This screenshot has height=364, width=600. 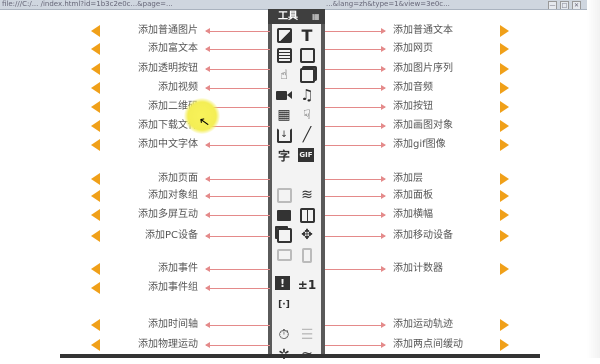 I want to click on right-tool-label: 添加gif图像, so click(x=419, y=144).